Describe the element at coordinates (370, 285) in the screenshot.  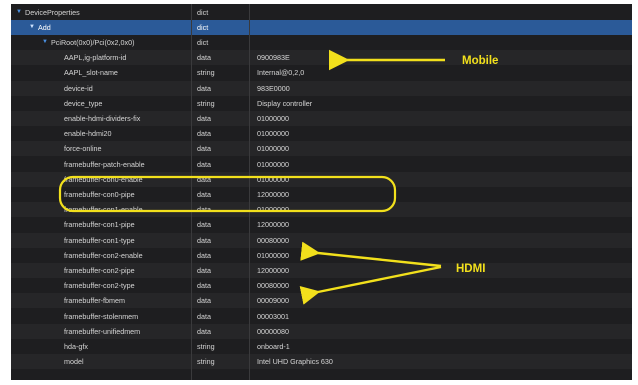
I see `hdmi-arrow-bottom` at that location.